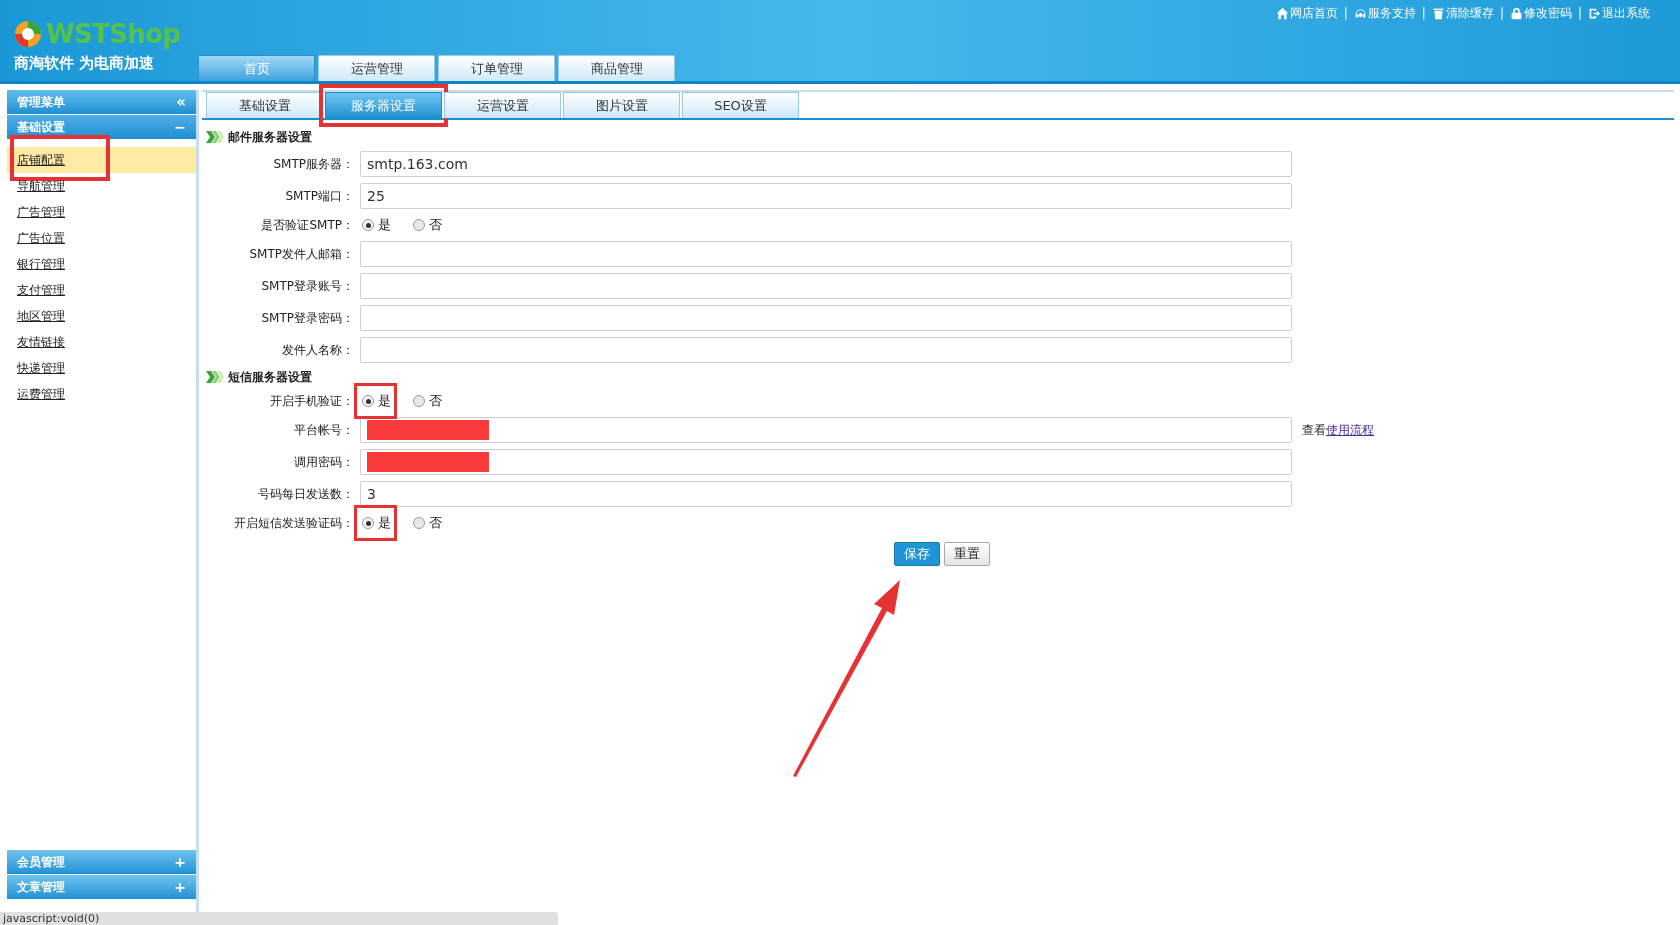  Describe the element at coordinates (41, 862) in the screenshot. I see `group-label: 会员管理` at that location.